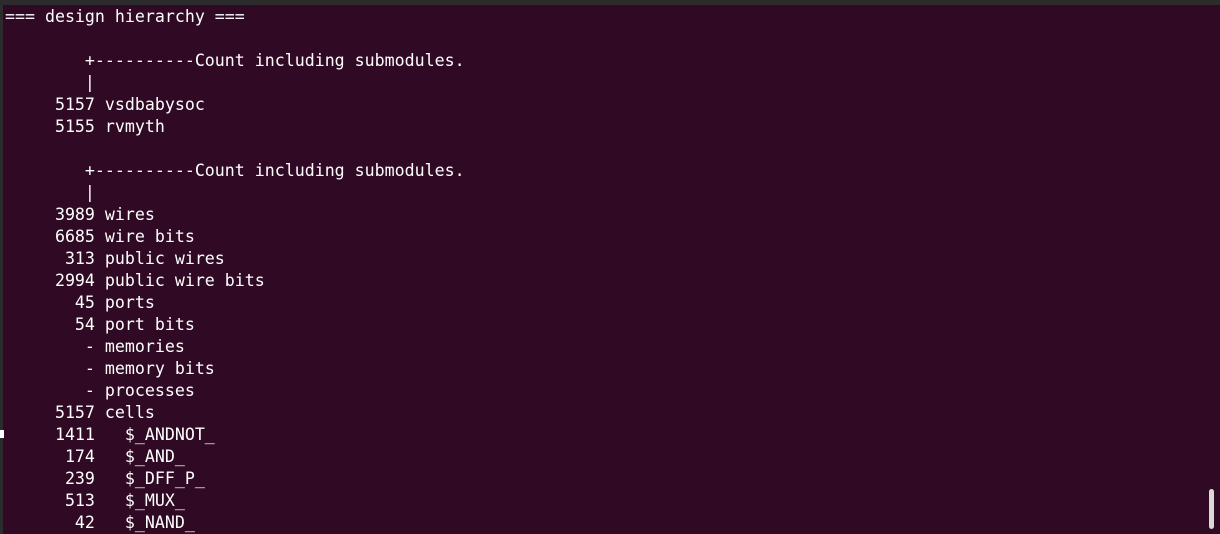 This screenshot has height=534, width=1220. Describe the element at coordinates (95, 456) in the screenshot. I see `terminal-line: 174 $_AND_` at that location.